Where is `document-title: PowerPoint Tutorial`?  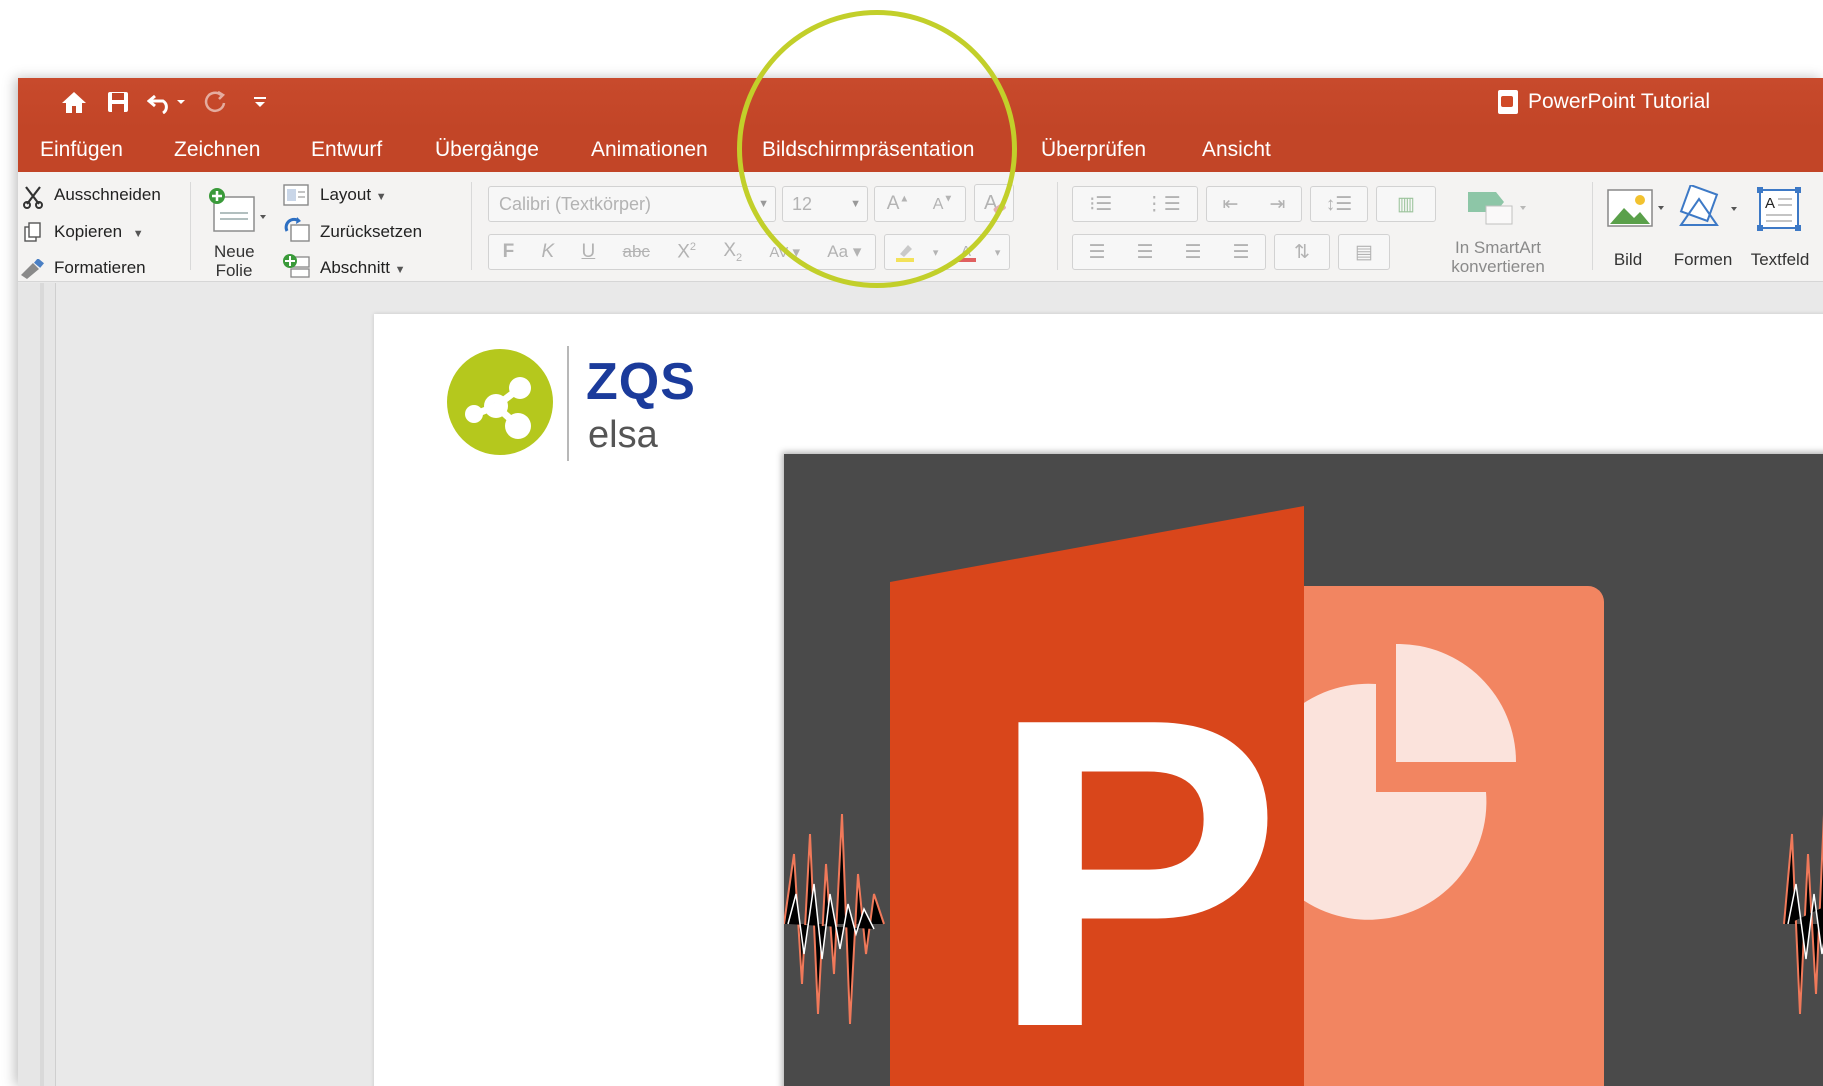 document-title: PowerPoint Tutorial is located at coordinates (1604, 102).